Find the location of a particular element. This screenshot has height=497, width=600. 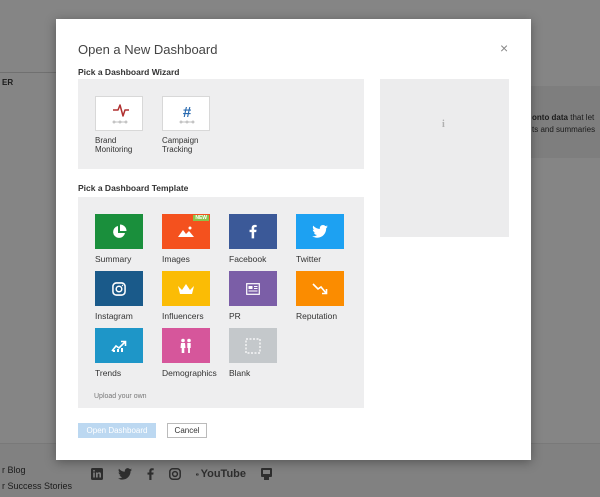

template-preview: i is located at coordinates (444, 158).